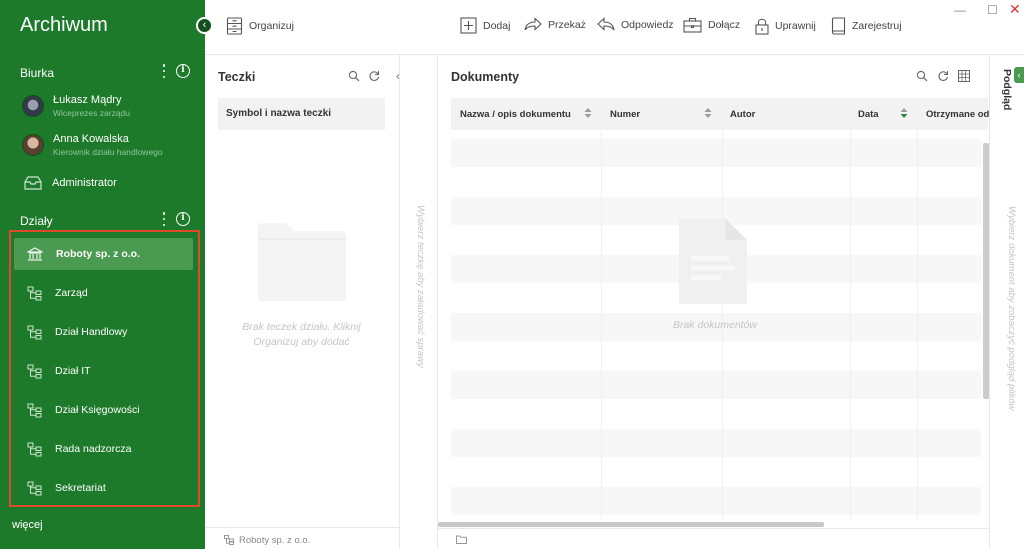 The image size is (1024, 549). What do you see at coordinates (97, 410) in the screenshot?
I see `department-label: Dział Księgowości` at bounding box center [97, 410].